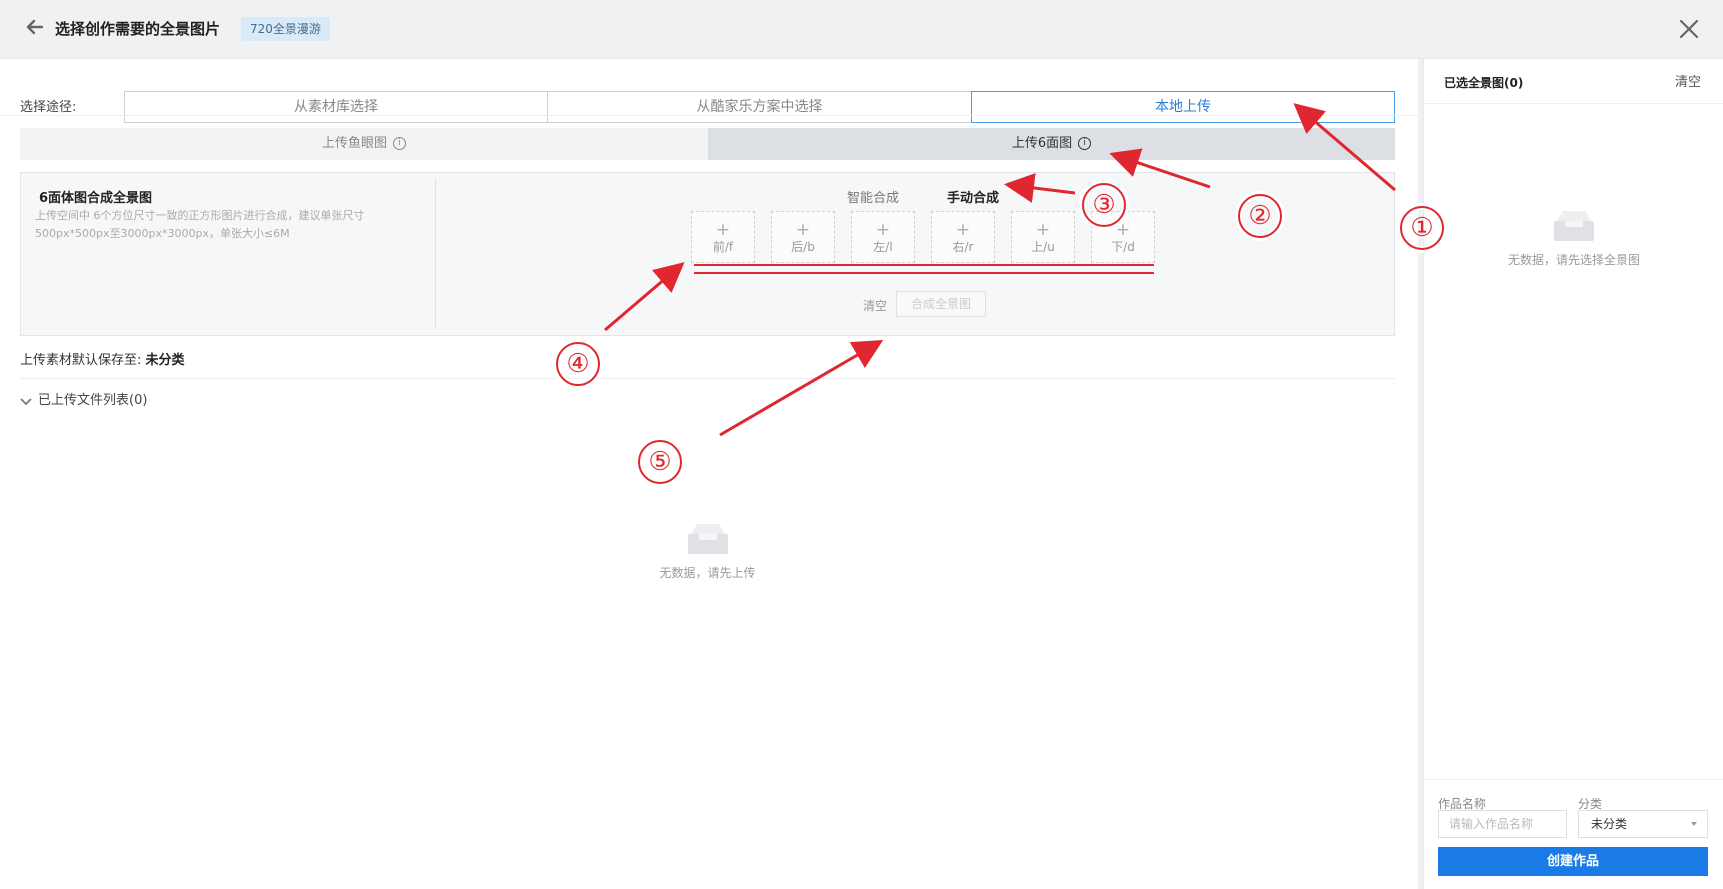  I want to click on panel-divider, so click(435, 253).